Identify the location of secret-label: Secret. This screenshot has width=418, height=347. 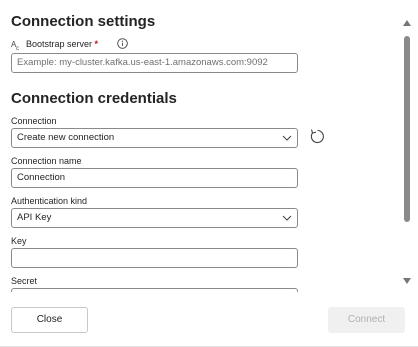
(24, 281).